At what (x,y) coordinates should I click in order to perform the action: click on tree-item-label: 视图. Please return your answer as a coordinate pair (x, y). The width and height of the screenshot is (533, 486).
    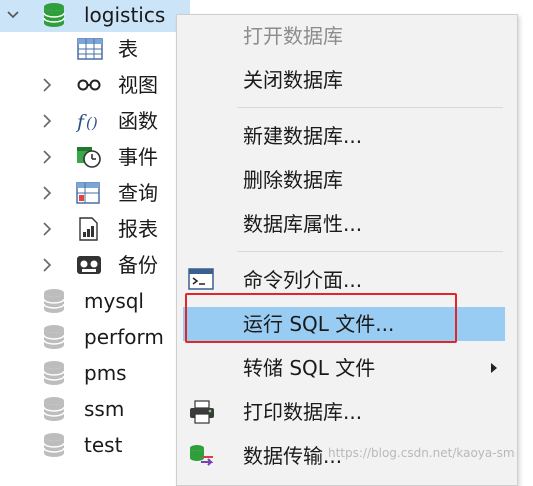
    Looking at the image, I should click on (138, 85).